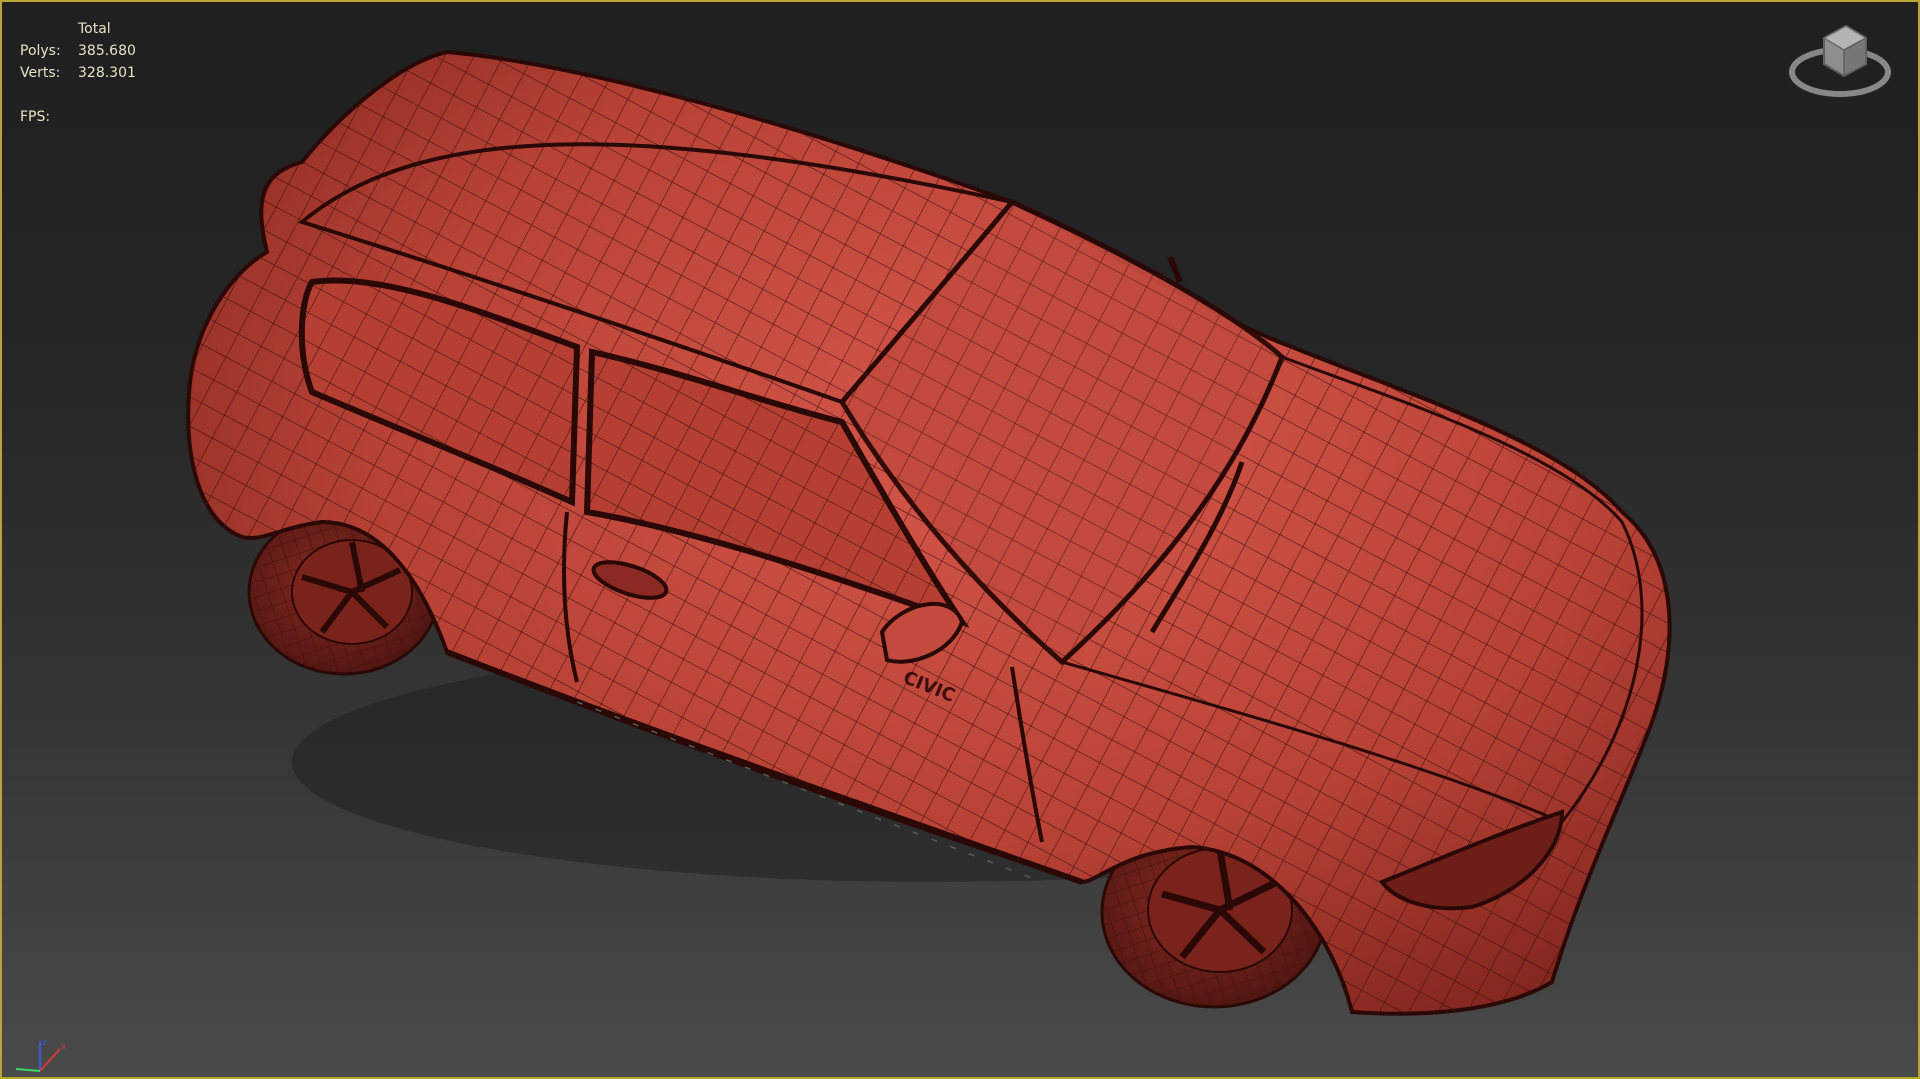 This screenshot has width=1920, height=1079. I want to click on axis-tripod-icon: z x, so click(41, 1055).